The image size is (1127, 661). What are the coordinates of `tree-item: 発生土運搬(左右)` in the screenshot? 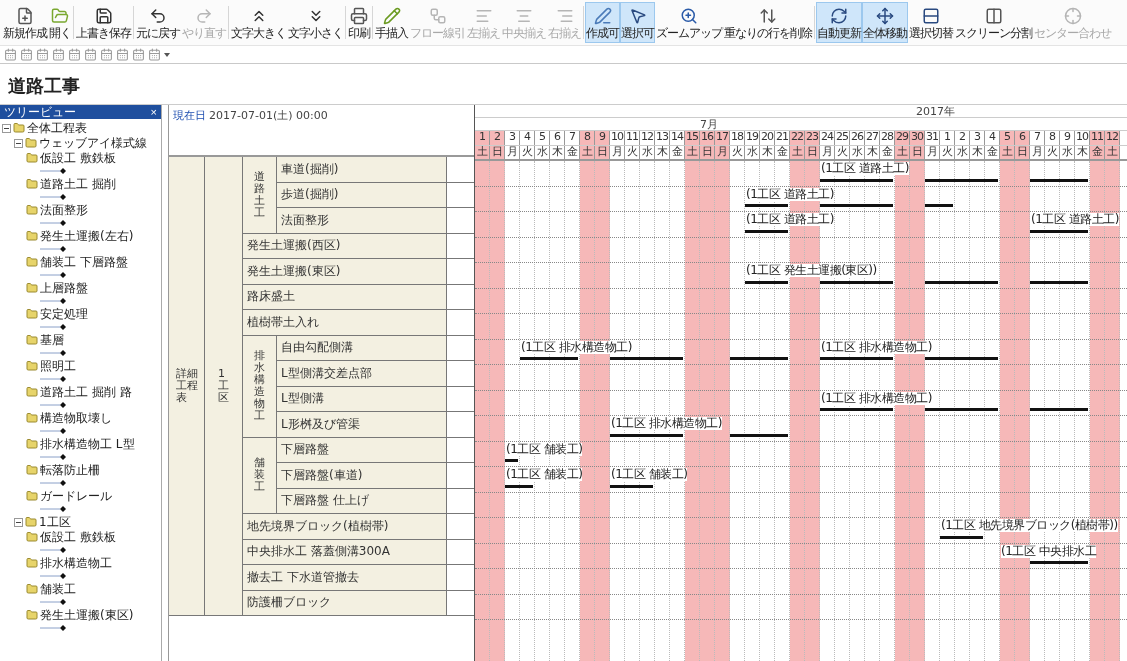 It's located at (87, 235).